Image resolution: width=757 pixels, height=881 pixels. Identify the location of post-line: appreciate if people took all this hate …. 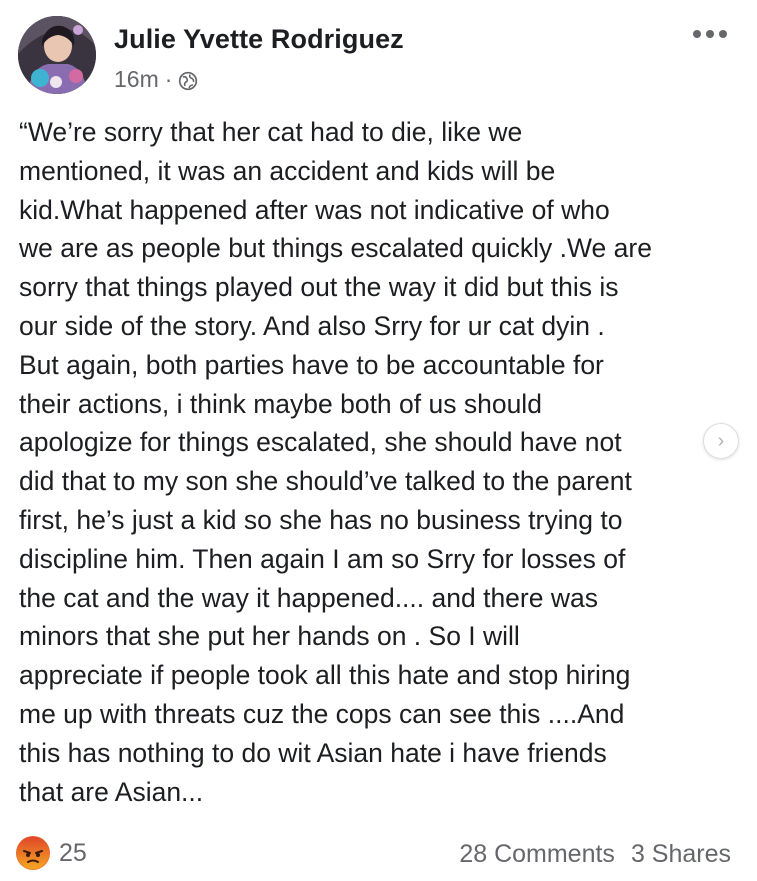
(325, 675).